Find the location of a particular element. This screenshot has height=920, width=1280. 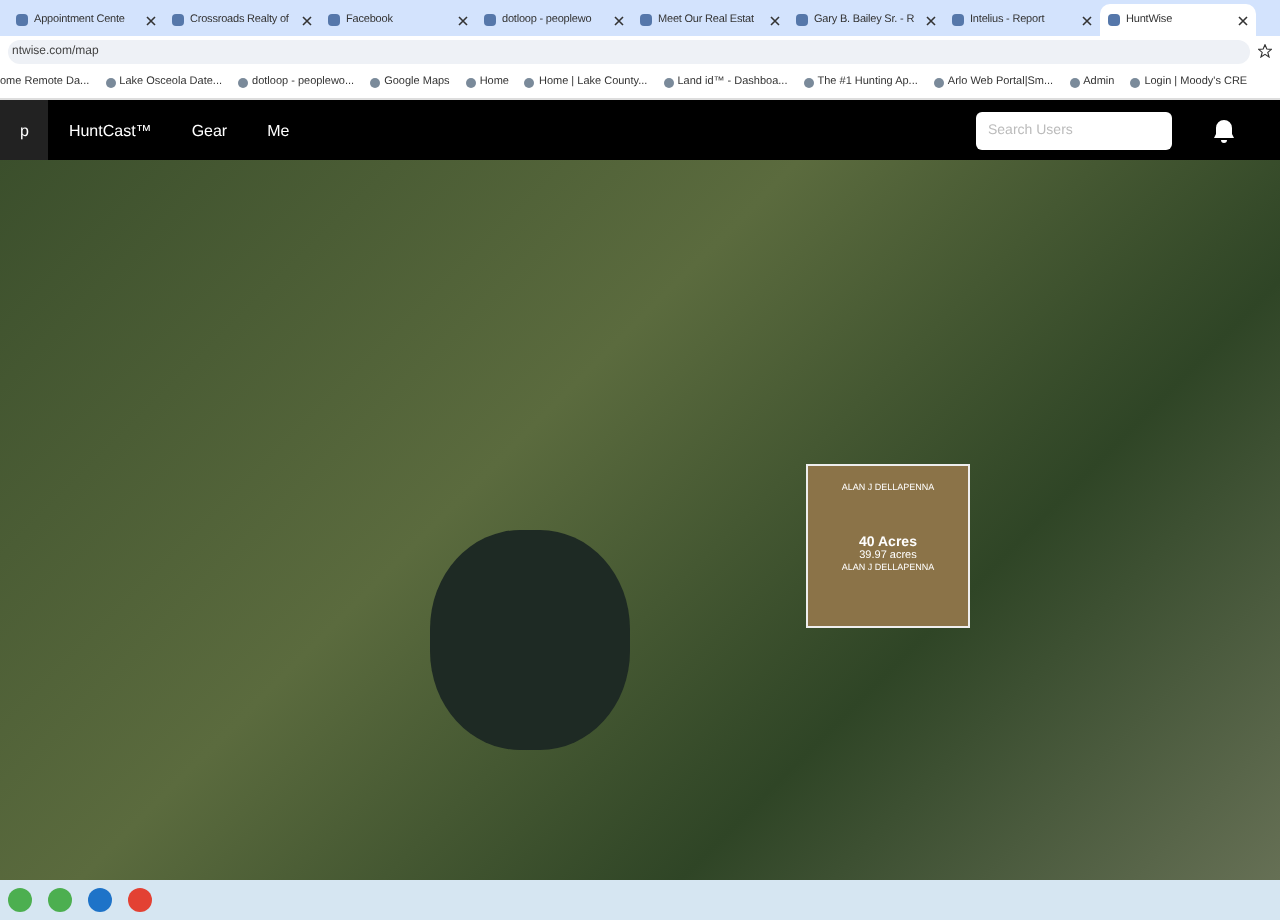

nav-link: HuntCast™ is located at coordinates (110, 130).